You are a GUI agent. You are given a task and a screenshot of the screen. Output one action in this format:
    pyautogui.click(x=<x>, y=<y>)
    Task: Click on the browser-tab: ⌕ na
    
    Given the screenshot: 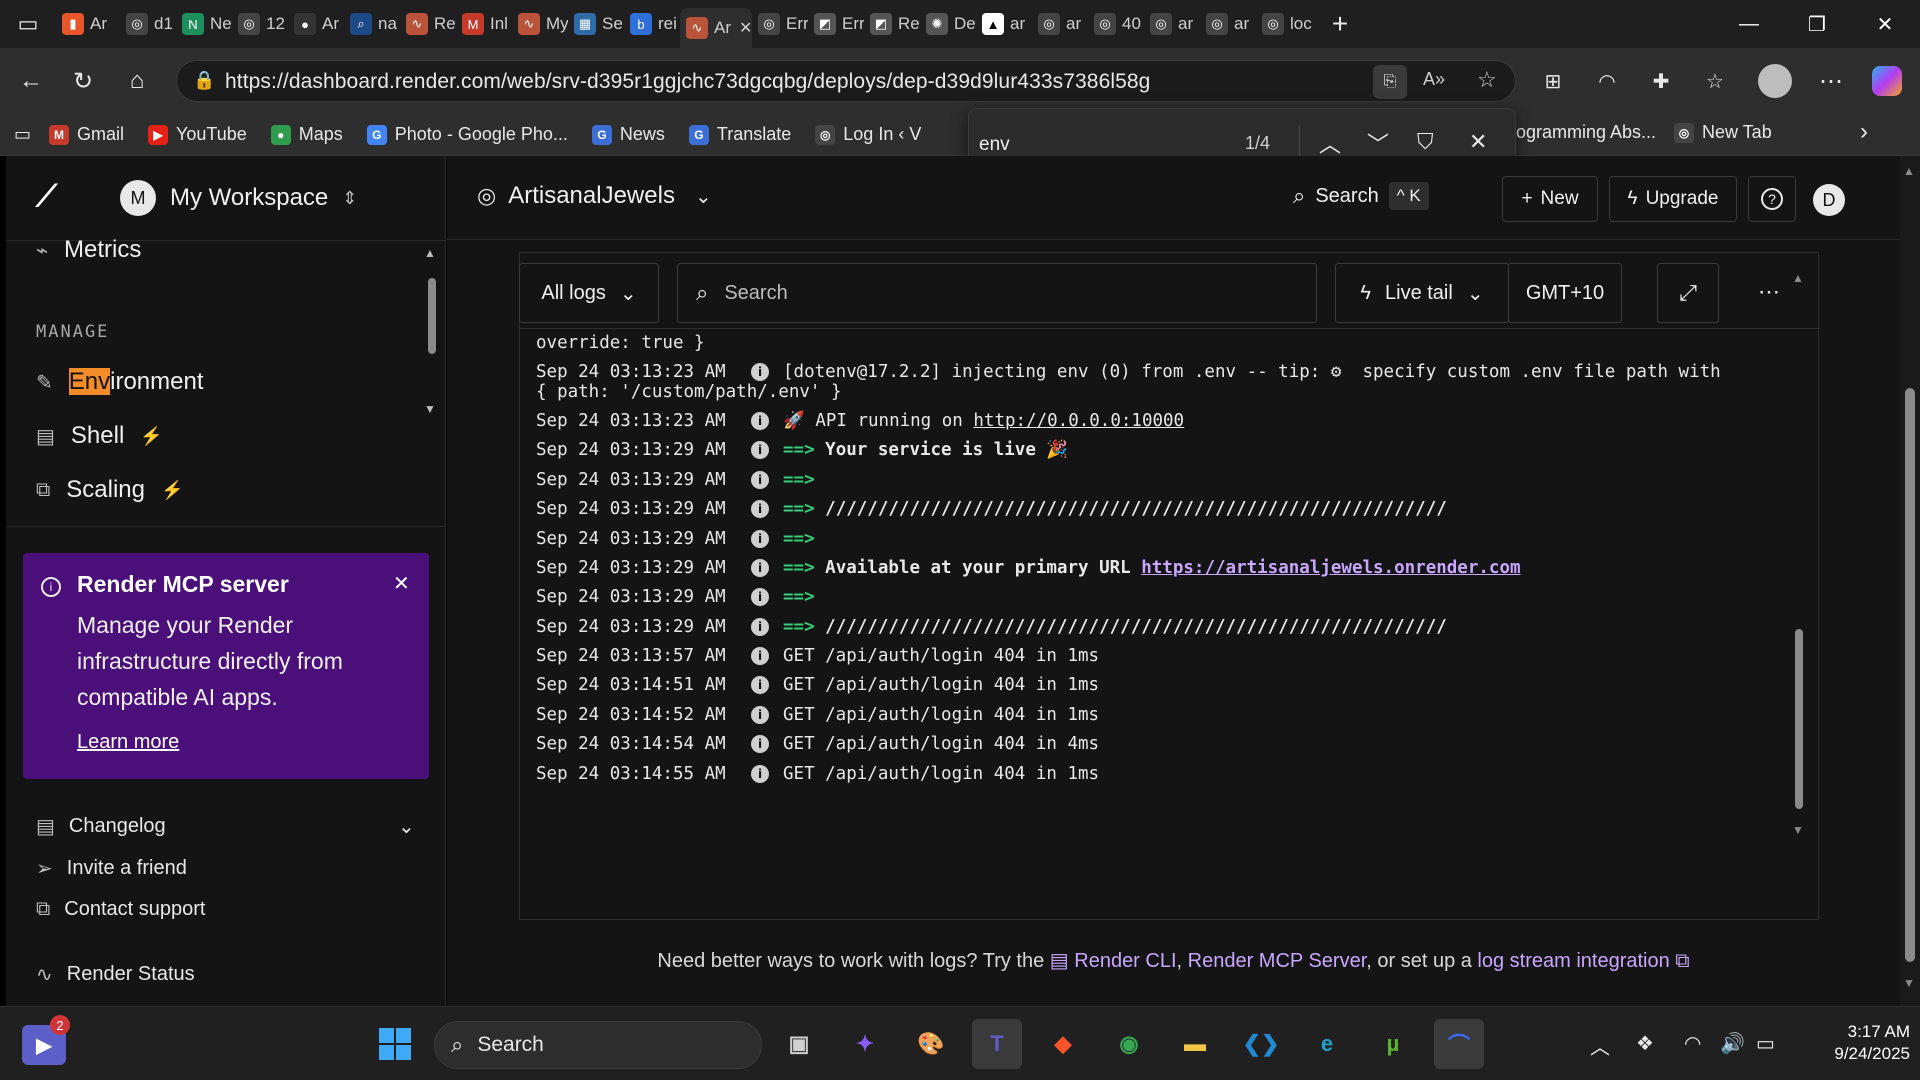 What is the action you would take?
    pyautogui.click(x=372, y=24)
    